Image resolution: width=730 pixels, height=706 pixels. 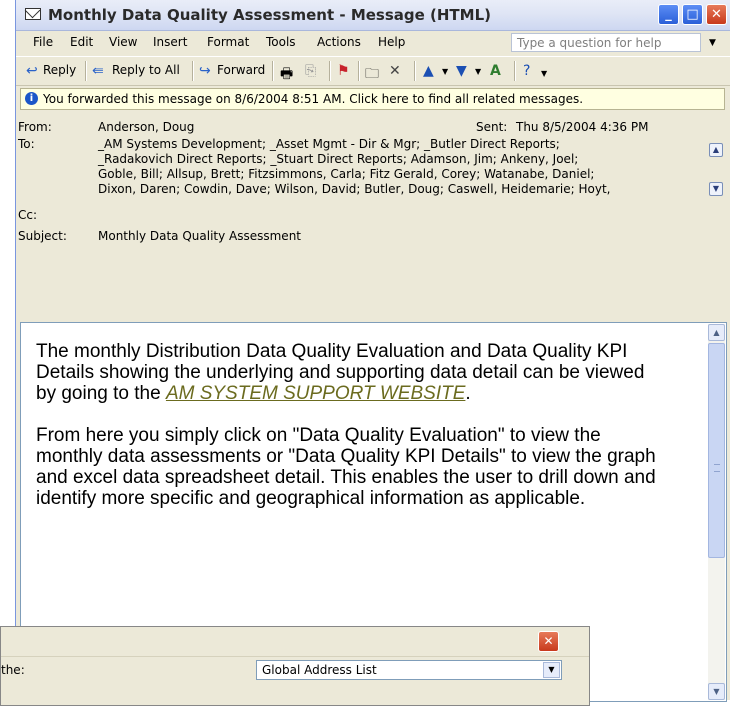 What do you see at coordinates (26, 144) in the screenshot?
I see `to-label: To:` at bounding box center [26, 144].